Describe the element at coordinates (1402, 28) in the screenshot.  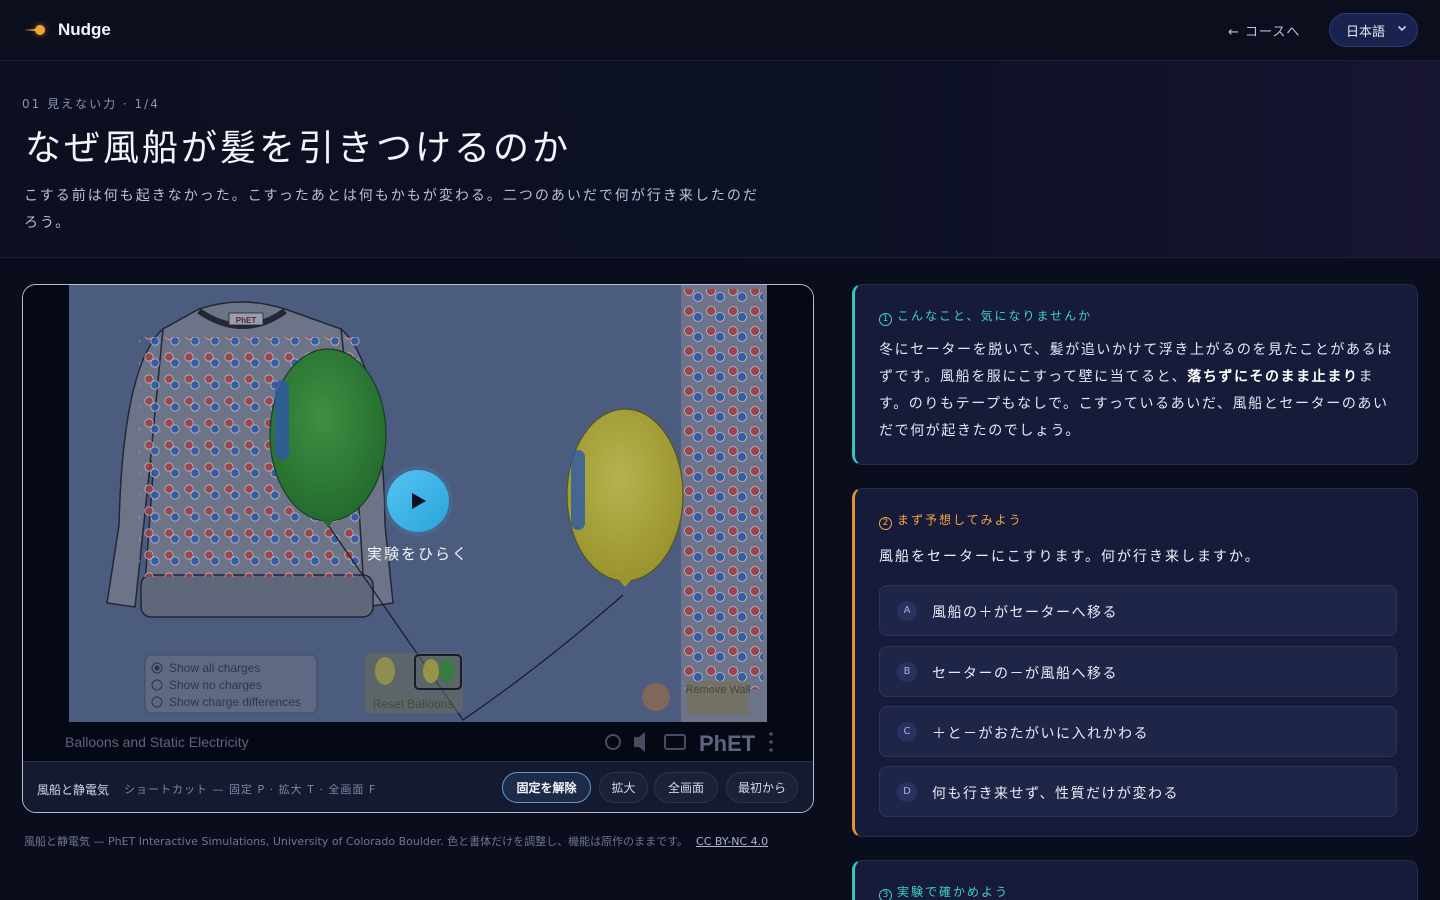
I see `chevron-down-icon` at that location.